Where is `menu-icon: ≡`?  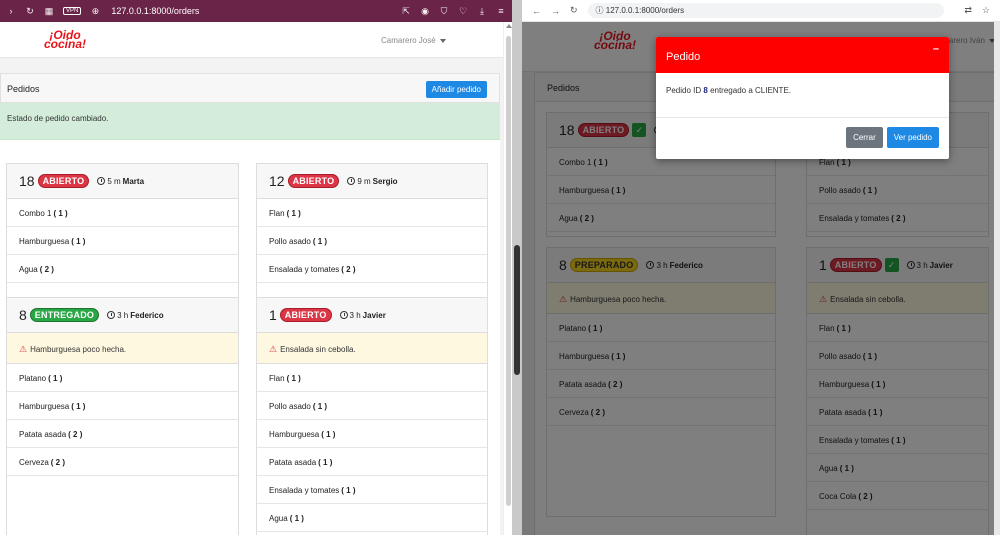
menu-icon: ≡ is located at coordinates (501, 11).